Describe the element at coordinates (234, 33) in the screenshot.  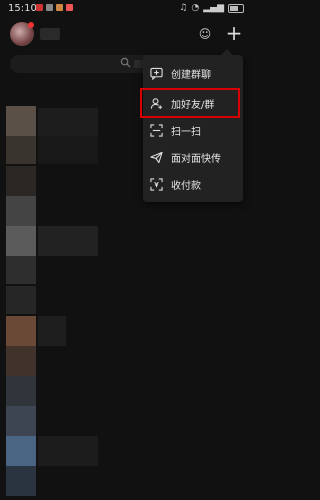
I see `plus-icon: +` at that location.